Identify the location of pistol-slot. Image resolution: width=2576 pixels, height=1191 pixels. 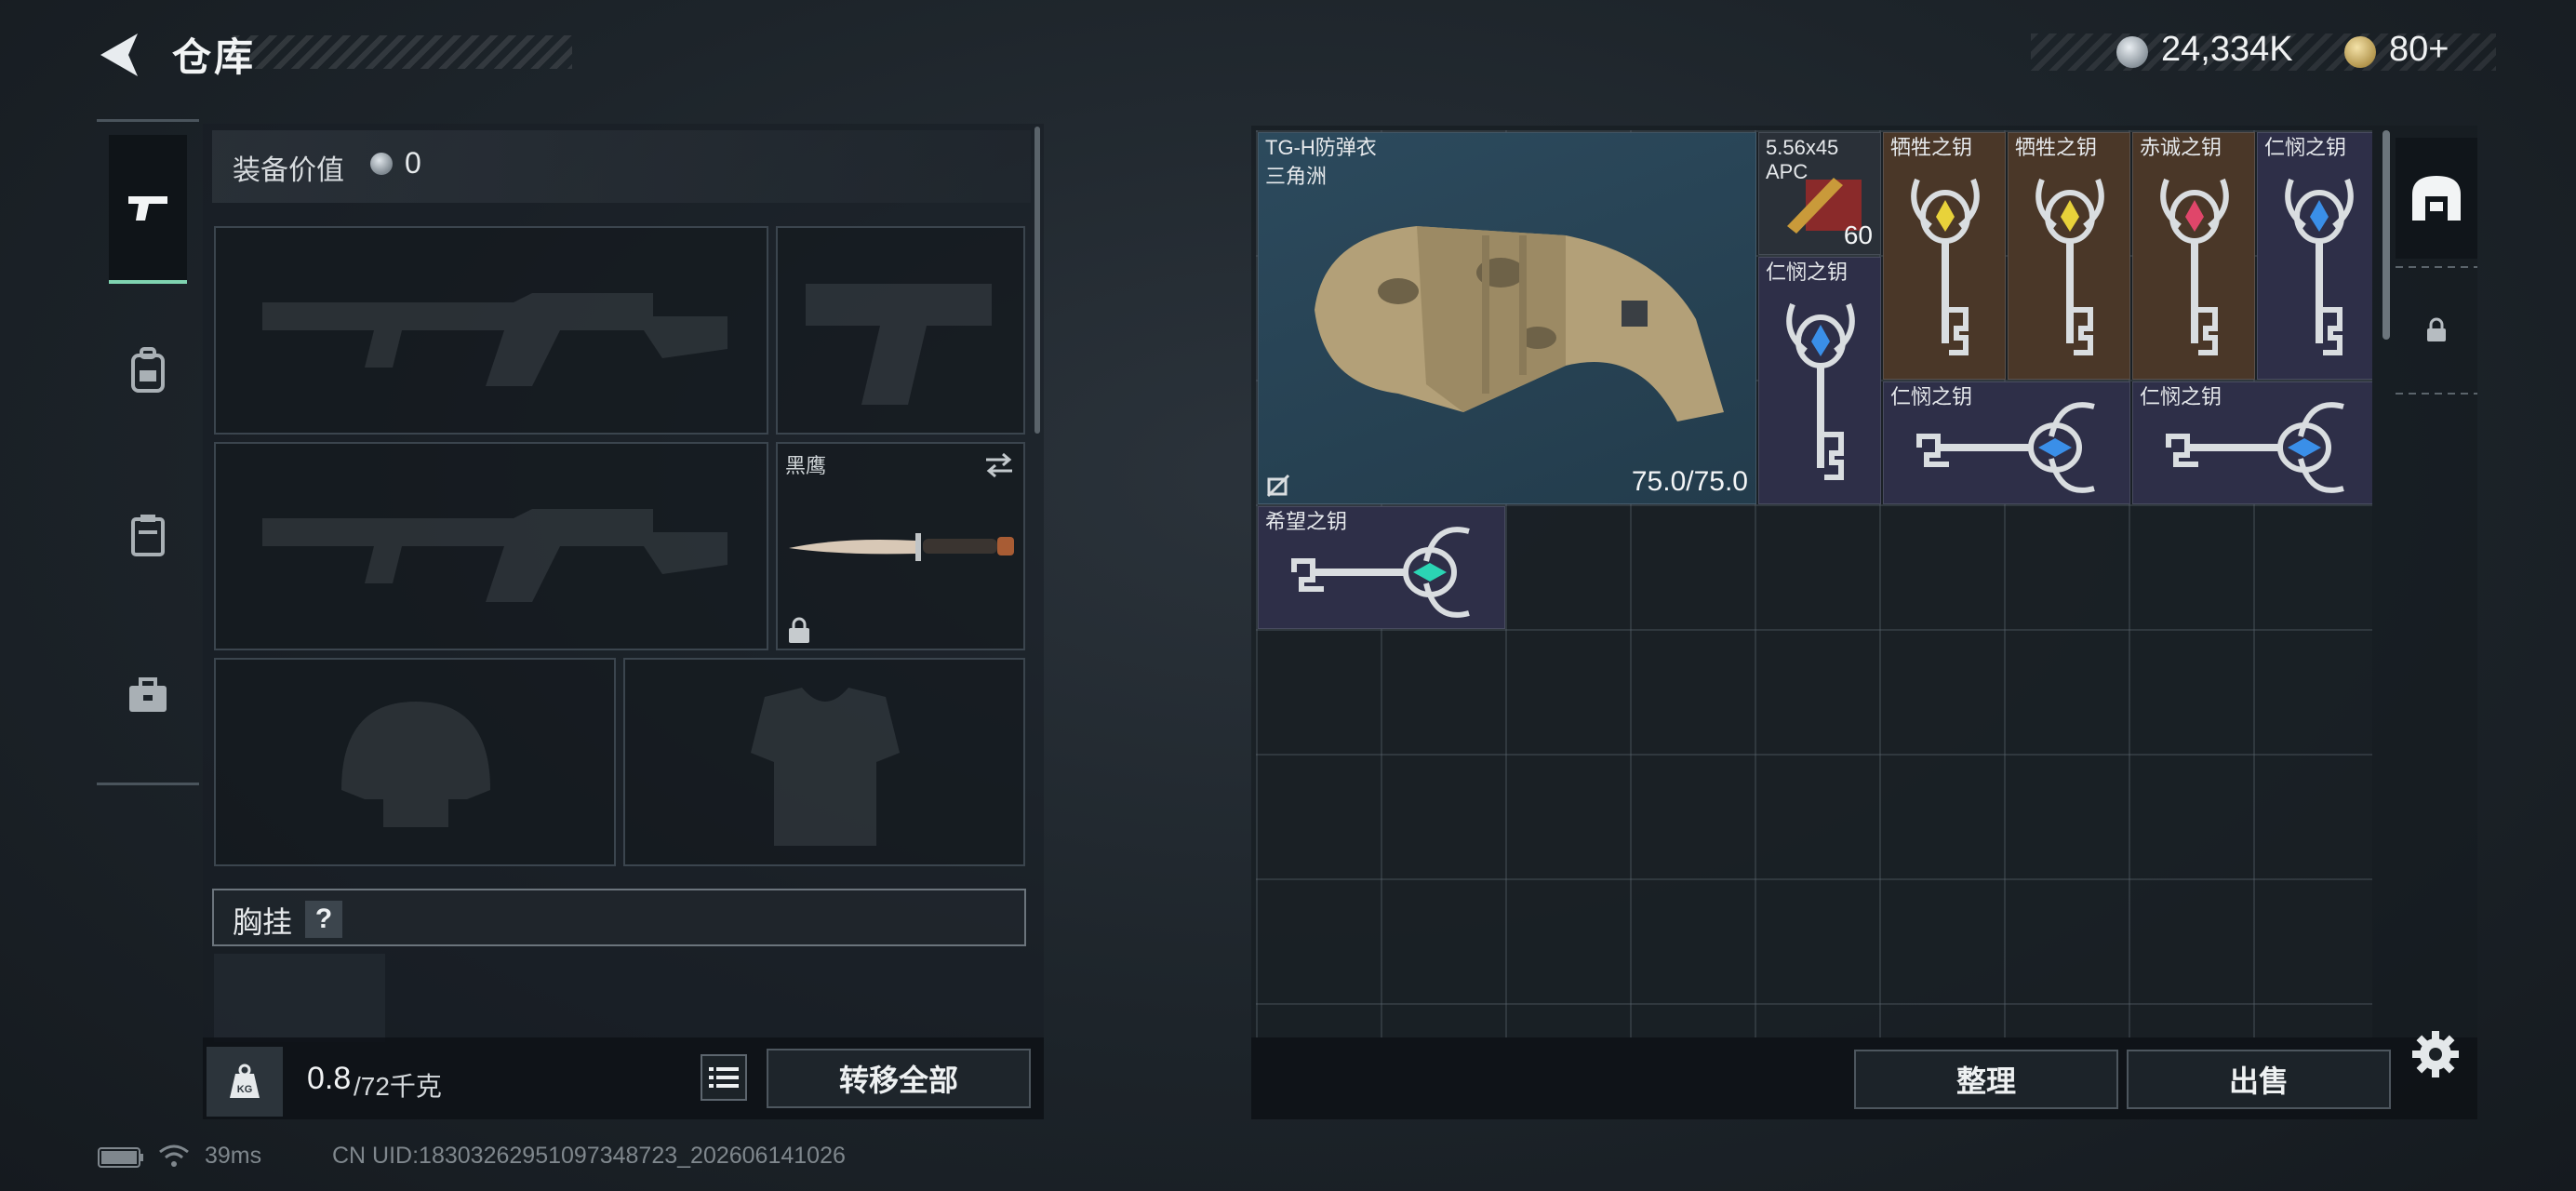
(900, 330).